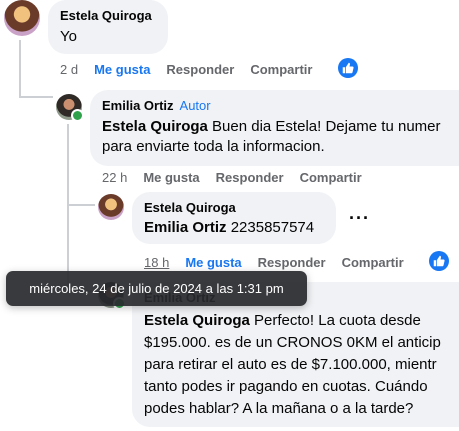 The image size is (459, 431). What do you see at coordinates (68, 36) in the screenshot?
I see `comment-text: Yo` at bounding box center [68, 36].